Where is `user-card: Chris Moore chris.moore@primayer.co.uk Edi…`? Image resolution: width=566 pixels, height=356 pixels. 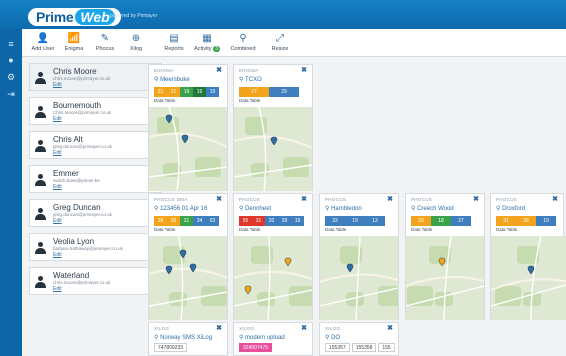
user-card: Chris Moore chris.moore@primayer.co.uk Edi… is located at coordinates (95, 77).